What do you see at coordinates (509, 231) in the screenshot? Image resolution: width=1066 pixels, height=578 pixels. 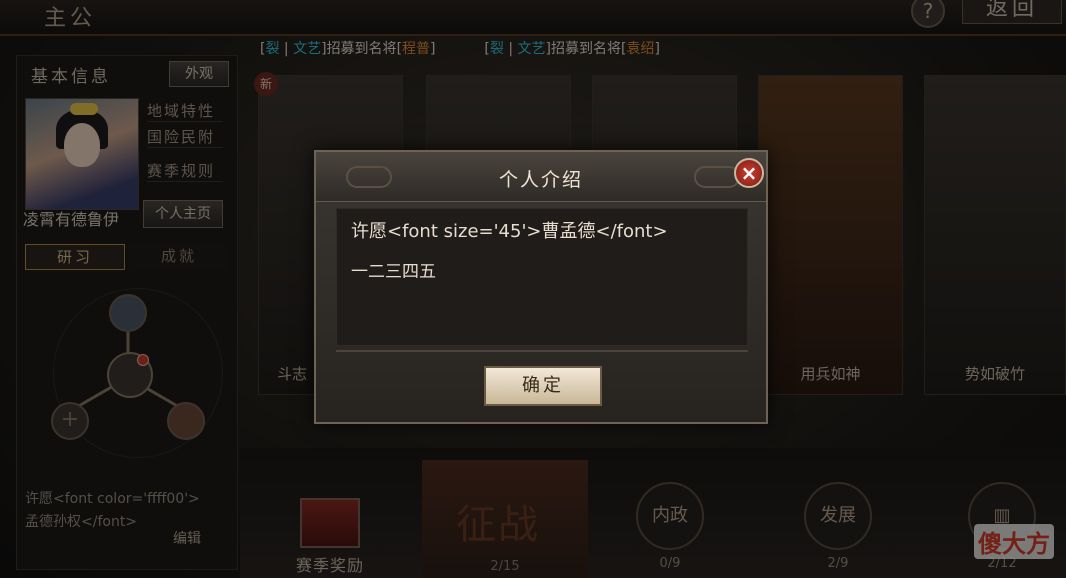 I see `intro-line-1: 许愿<font size='45'>曹孟德</font>` at bounding box center [509, 231].